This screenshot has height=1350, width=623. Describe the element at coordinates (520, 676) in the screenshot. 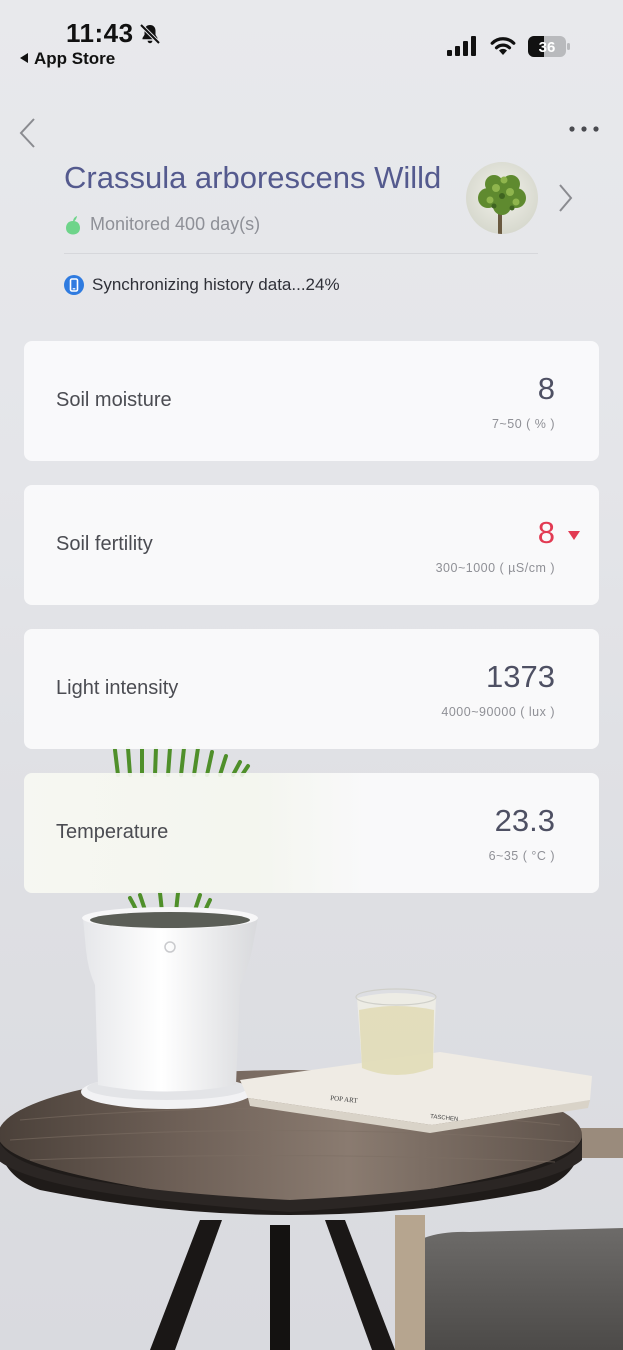

I see `metric-value: 1373` at that location.